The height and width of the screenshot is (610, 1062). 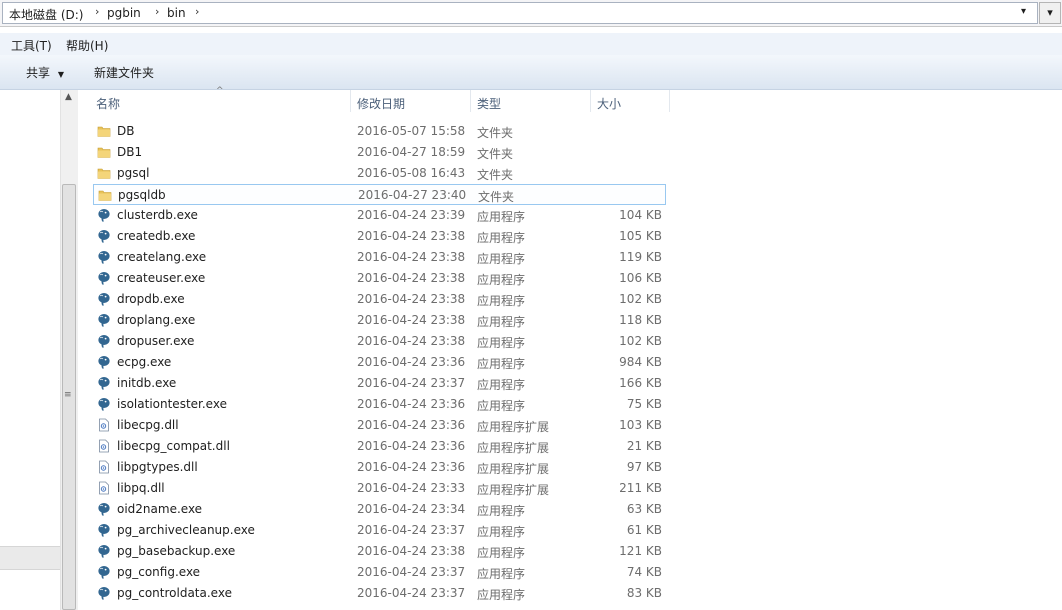 What do you see at coordinates (30, 558) in the screenshot?
I see `navigation-selected-item` at bounding box center [30, 558].